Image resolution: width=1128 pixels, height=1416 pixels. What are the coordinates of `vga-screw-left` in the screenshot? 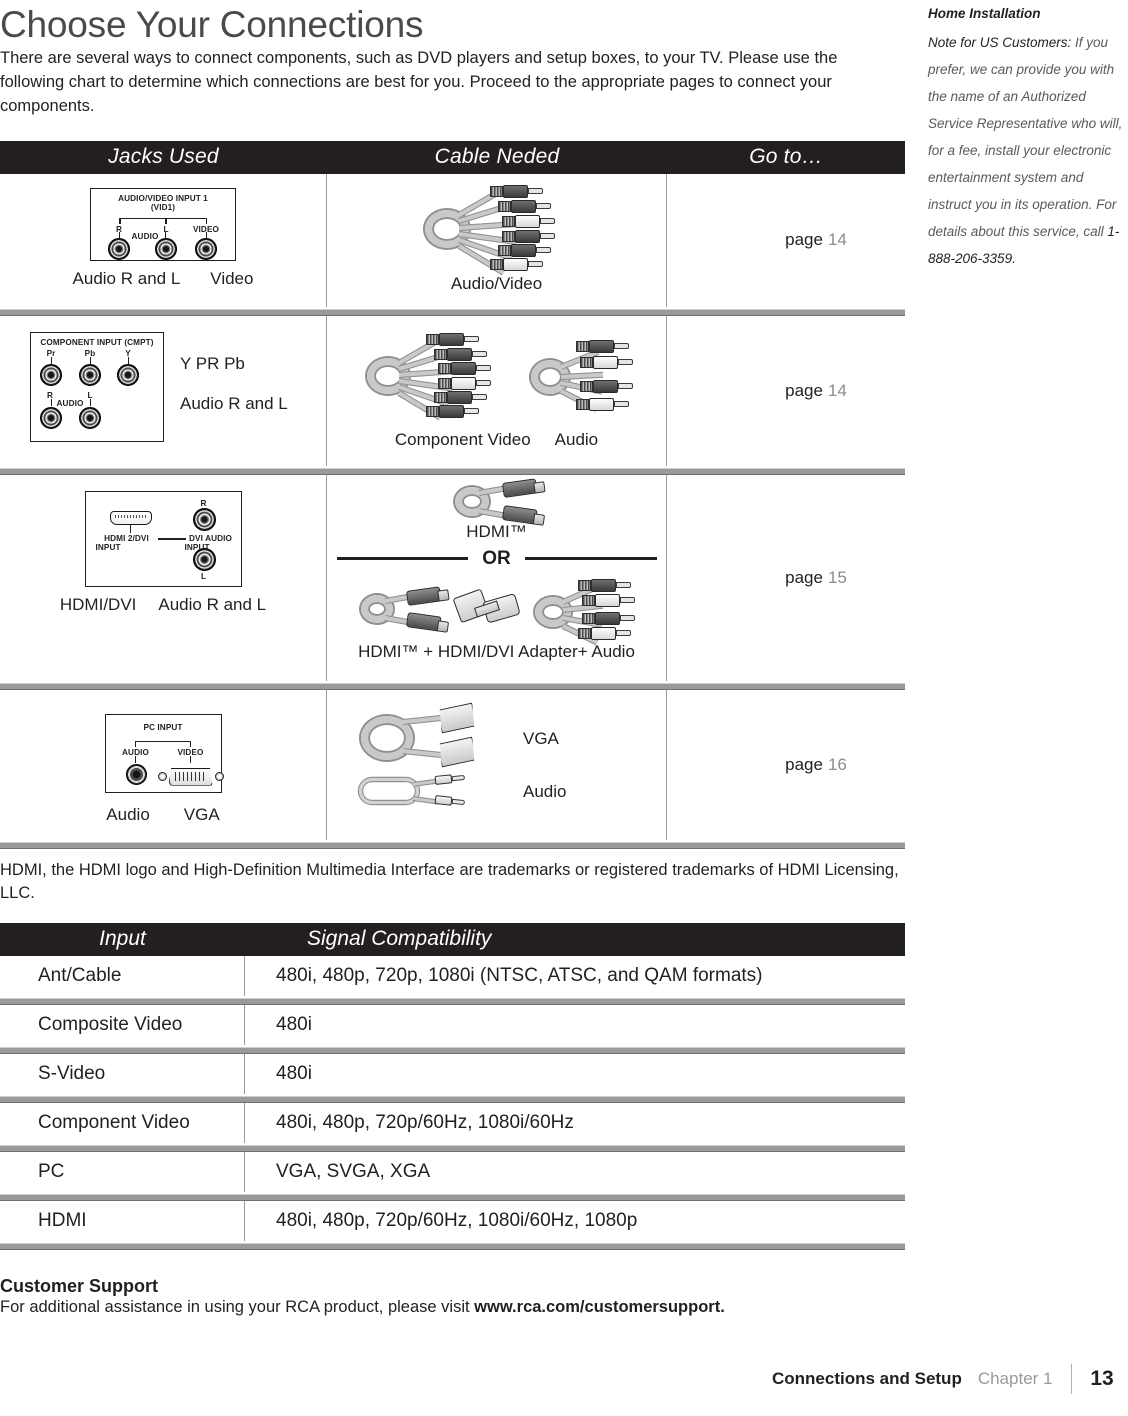 It's located at (162, 777).